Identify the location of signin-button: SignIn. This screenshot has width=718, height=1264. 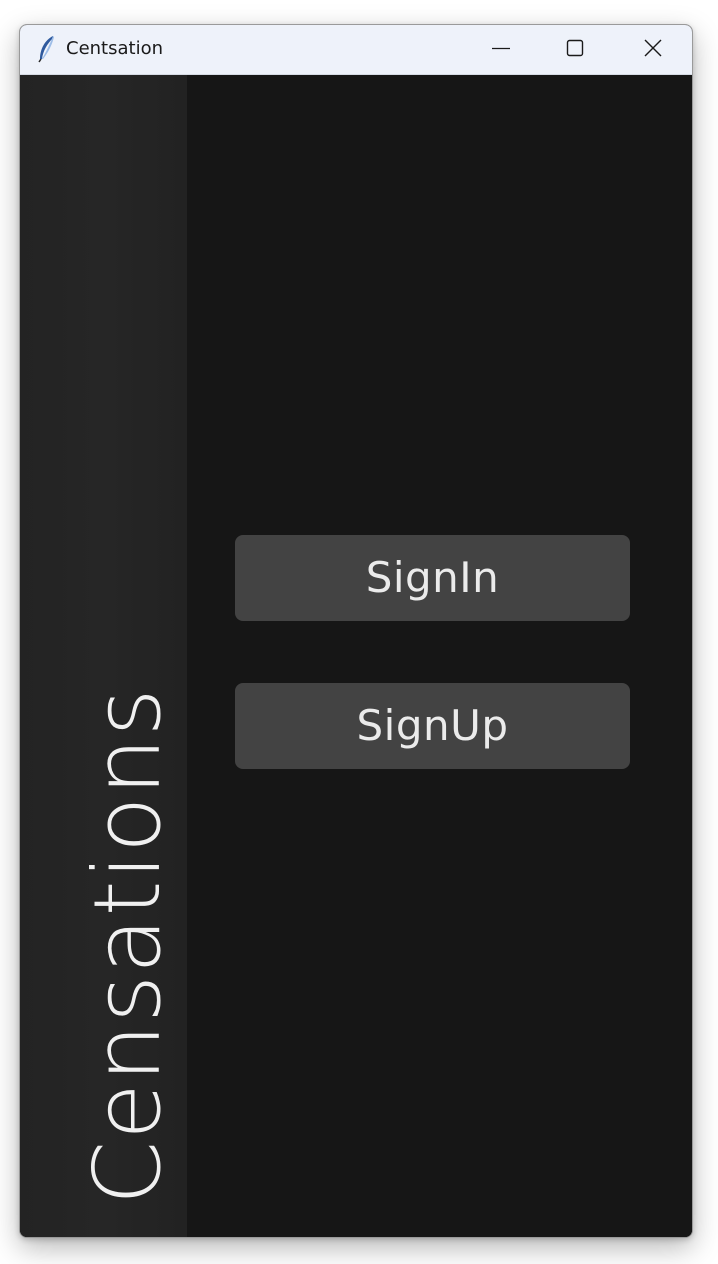
(432, 578).